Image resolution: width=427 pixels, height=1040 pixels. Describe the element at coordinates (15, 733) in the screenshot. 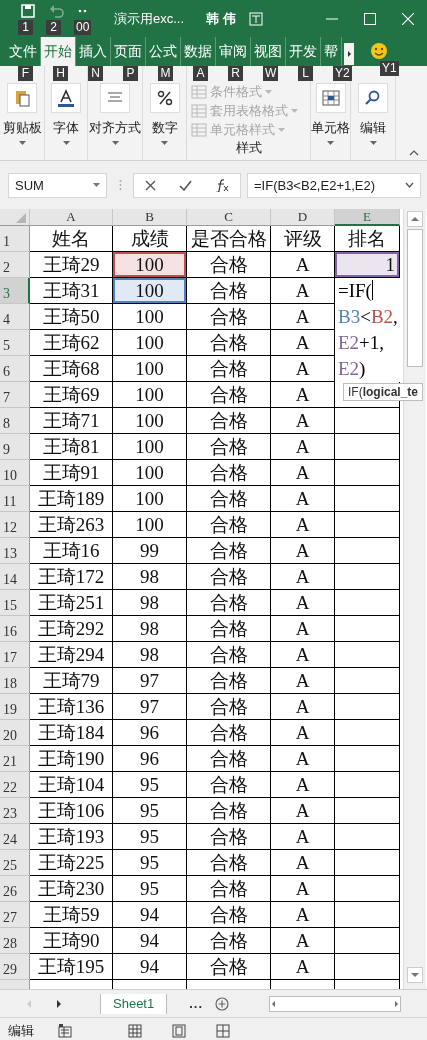

I see `row-header: 20` at that location.